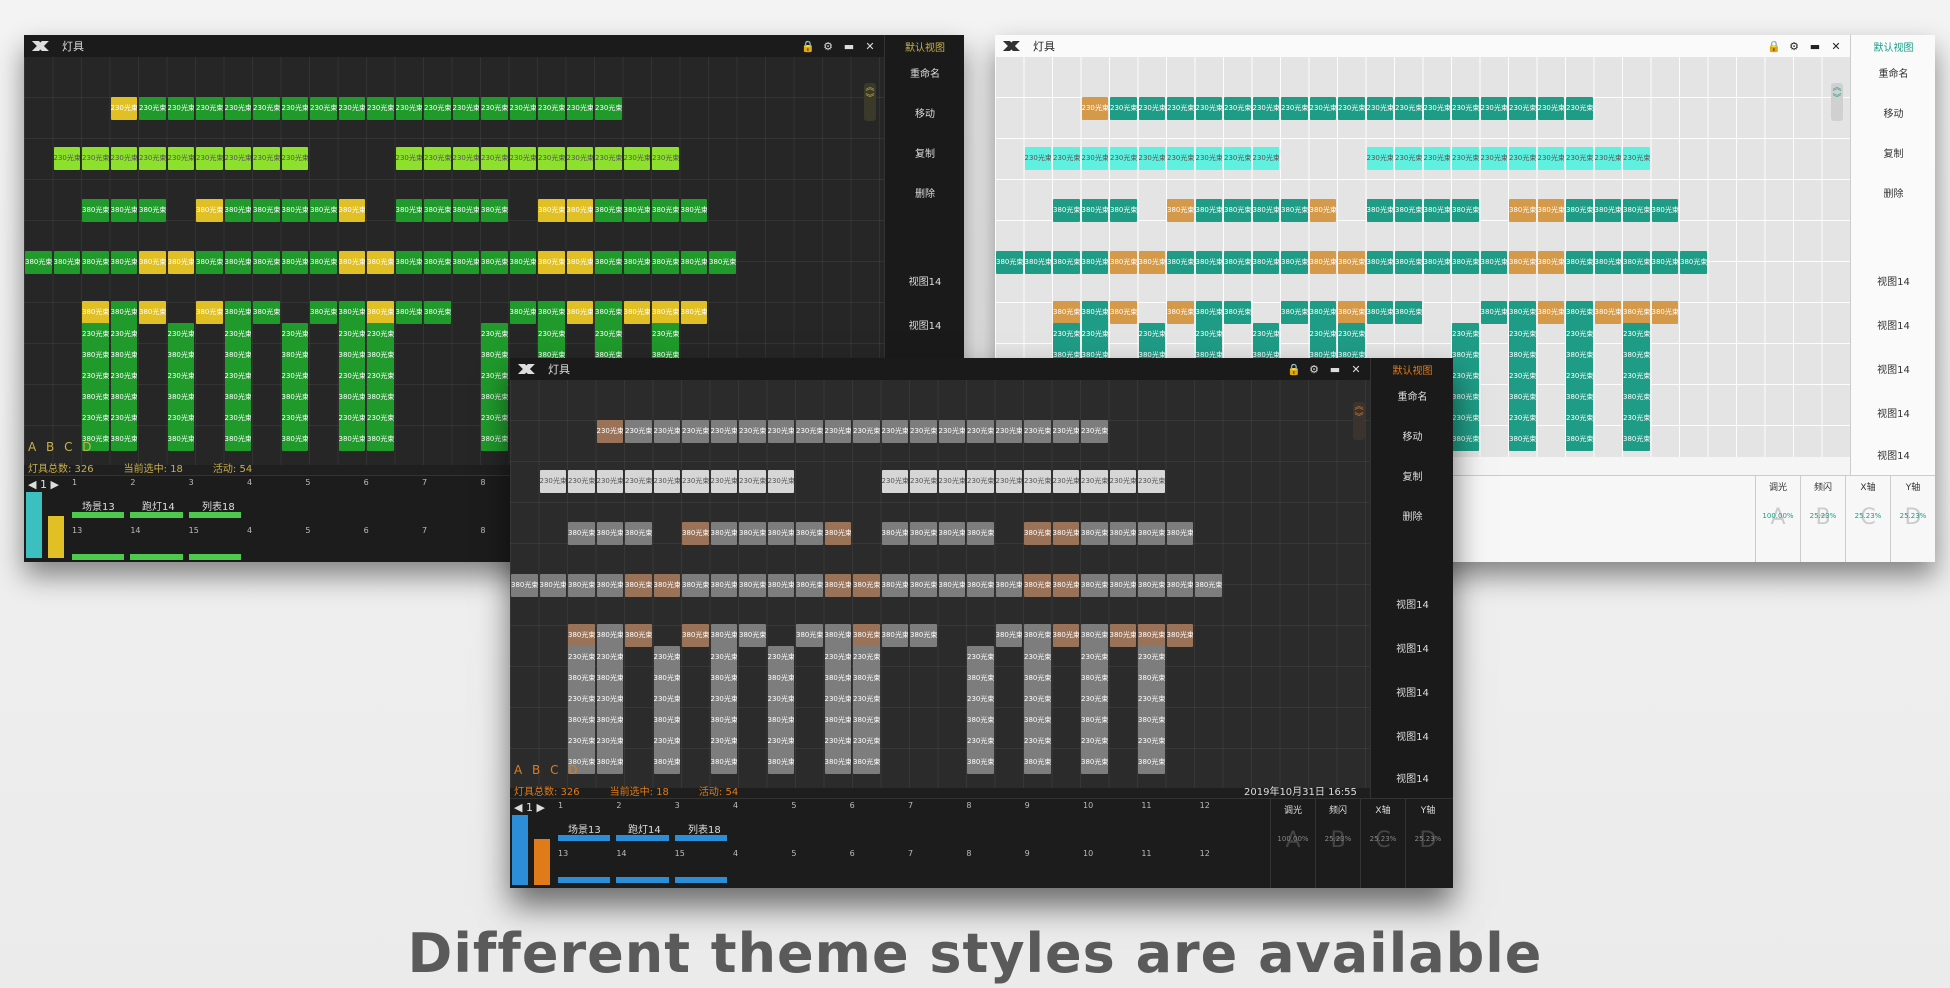 The width and height of the screenshot is (1950, 988). What do you see at coordinates (1205, 853) in the screenshot?
I see `slot-number: 12` at bounding box center [1205, 853].